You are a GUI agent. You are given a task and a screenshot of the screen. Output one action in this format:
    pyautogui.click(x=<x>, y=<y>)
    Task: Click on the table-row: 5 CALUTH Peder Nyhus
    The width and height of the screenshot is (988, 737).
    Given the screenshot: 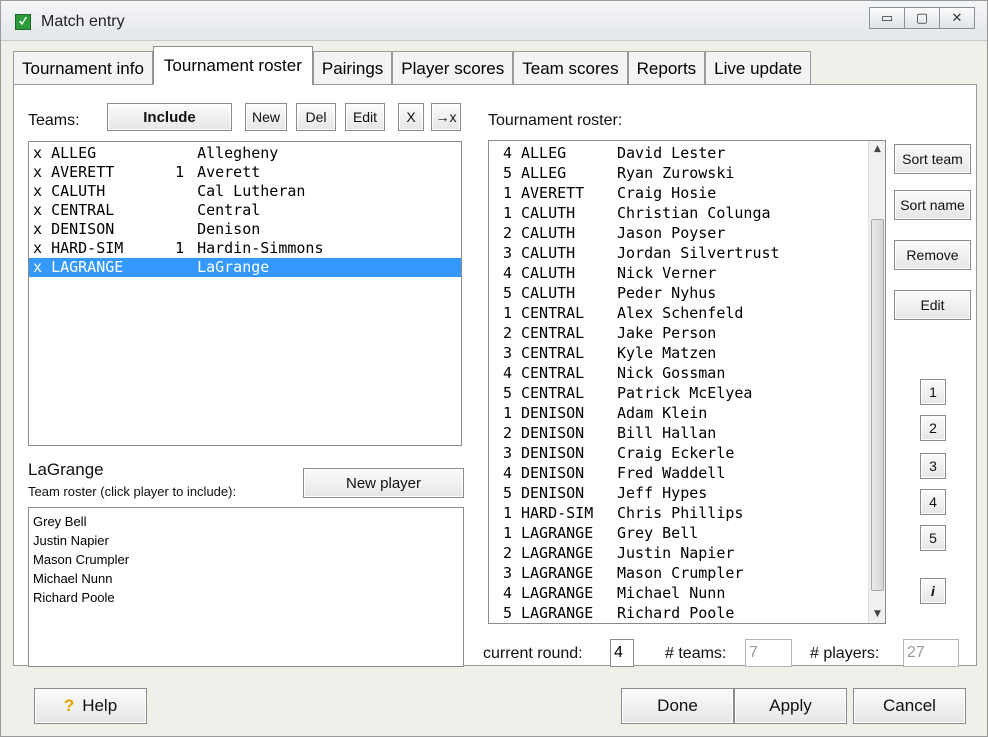 What is the action you would take?
    pyautogui.click(x=687, y=293)
    